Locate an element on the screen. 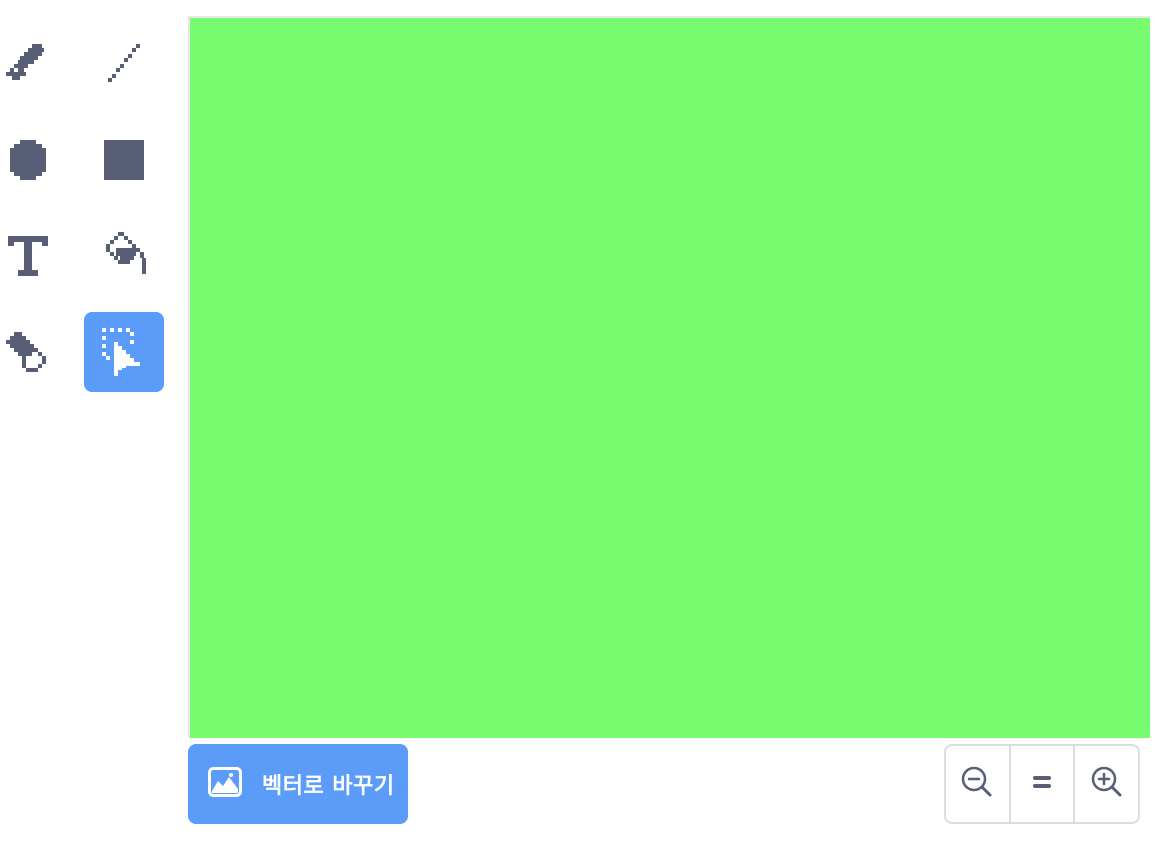  fill-bucket-icon is located at coordinates (124, 256).